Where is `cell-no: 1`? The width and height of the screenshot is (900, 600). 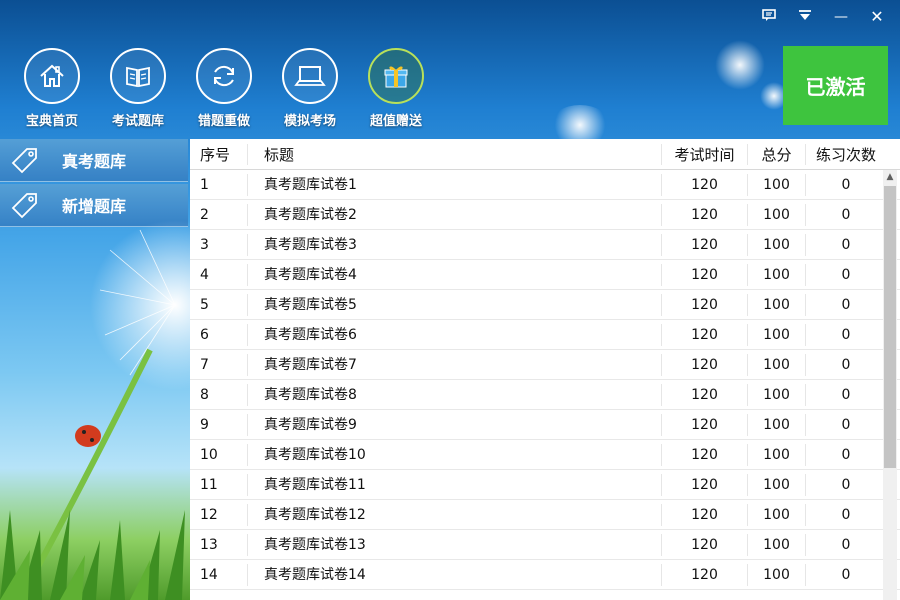 cell-no: 1 is located at coordinates (219, 184).